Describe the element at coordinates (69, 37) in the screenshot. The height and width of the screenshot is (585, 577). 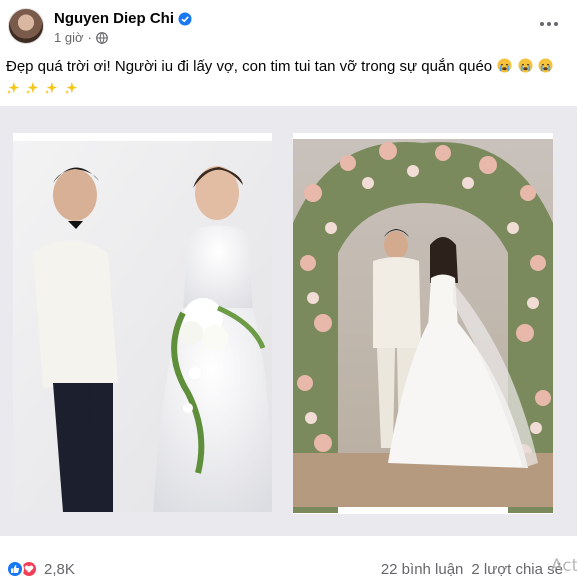
I see `post-timestamp: 1 giờ` at that location.